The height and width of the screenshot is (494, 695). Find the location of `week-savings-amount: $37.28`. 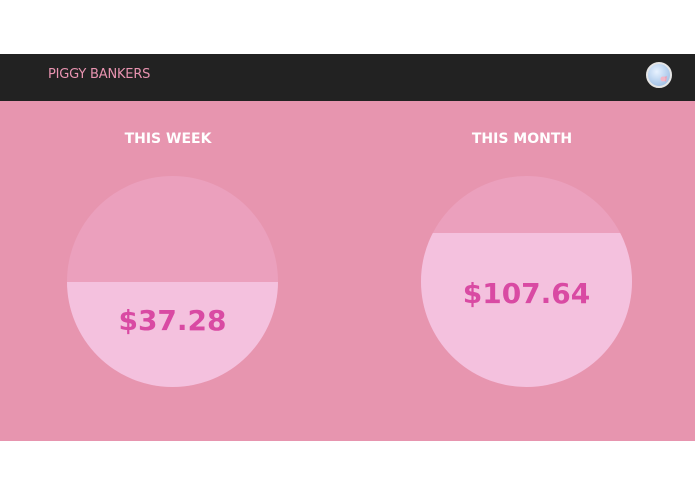

week-savings-amount: $37.28 is located at coordinates (172, 320).